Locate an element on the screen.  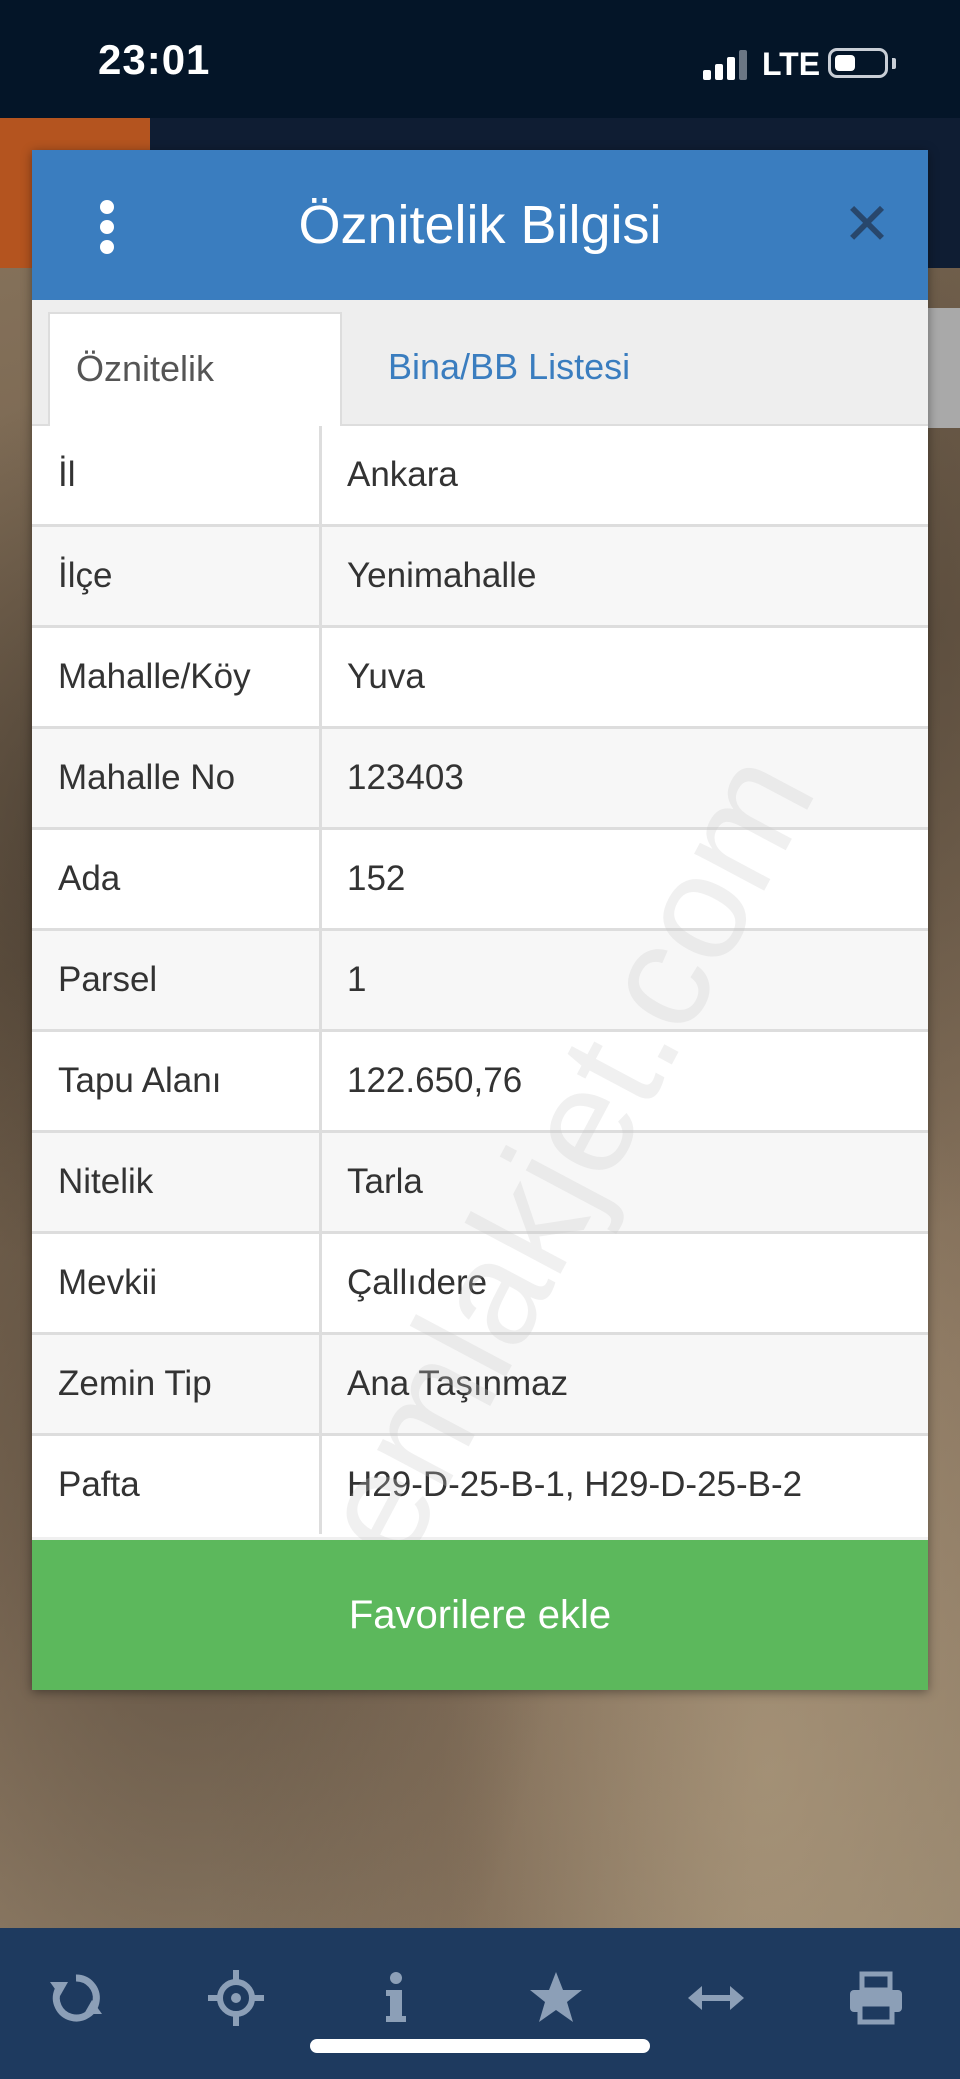
attr-key: Pafta is located at coordinates (177, 1485).